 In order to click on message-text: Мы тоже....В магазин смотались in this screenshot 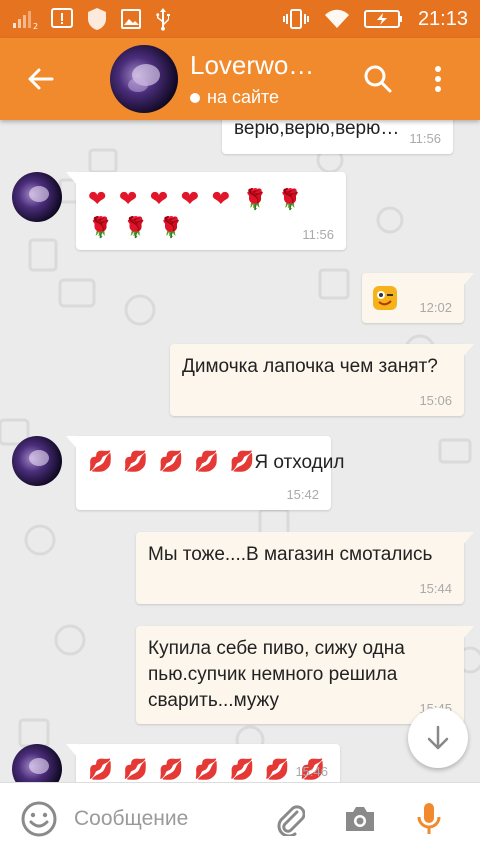, I will do `click(290, 554)`.